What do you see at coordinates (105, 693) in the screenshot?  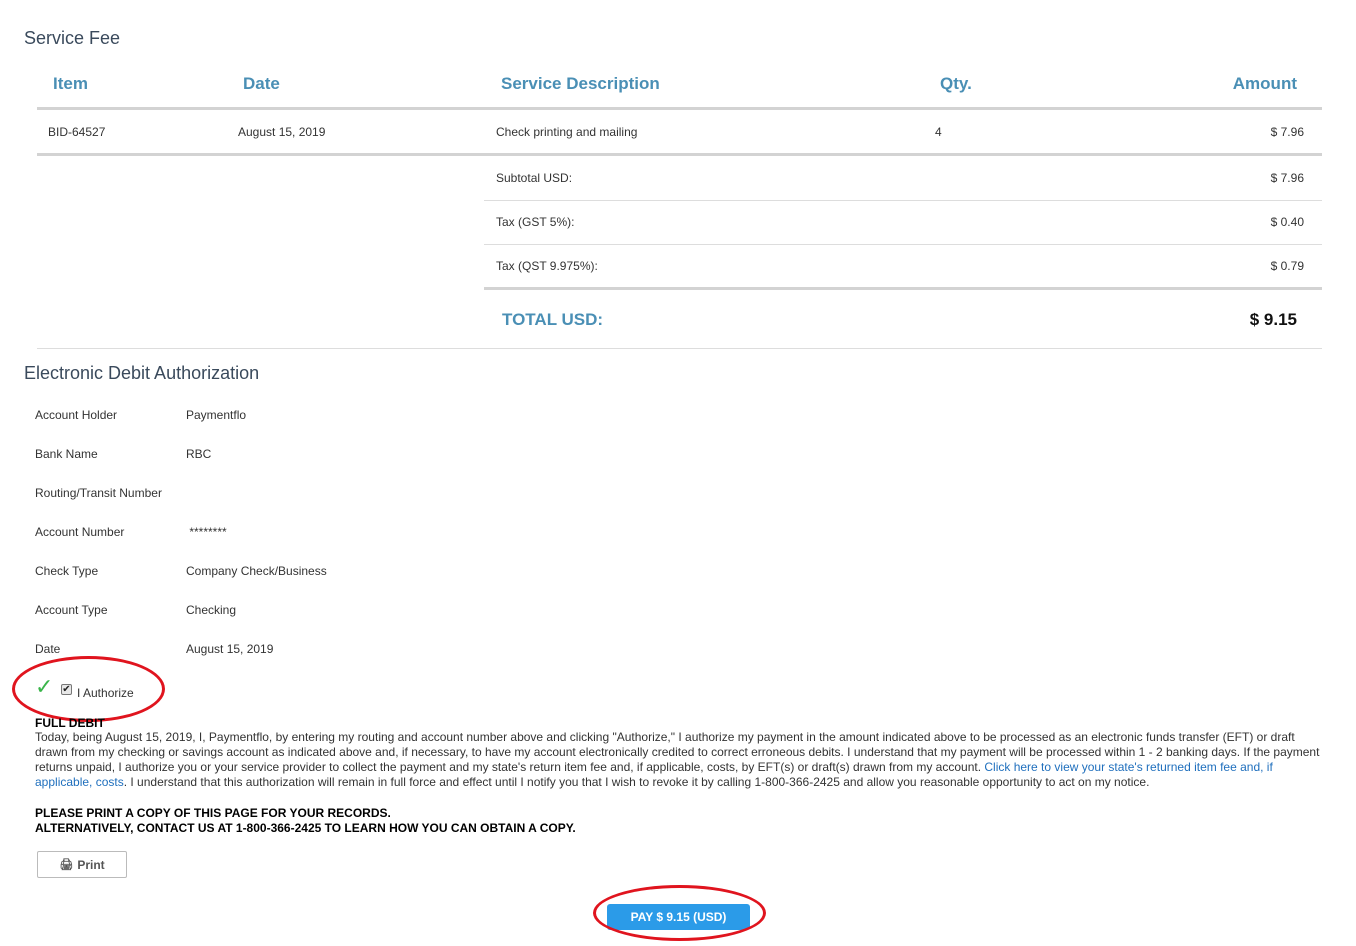 I see `authorize-label: I Authorize` at bounding box center [105, 693].